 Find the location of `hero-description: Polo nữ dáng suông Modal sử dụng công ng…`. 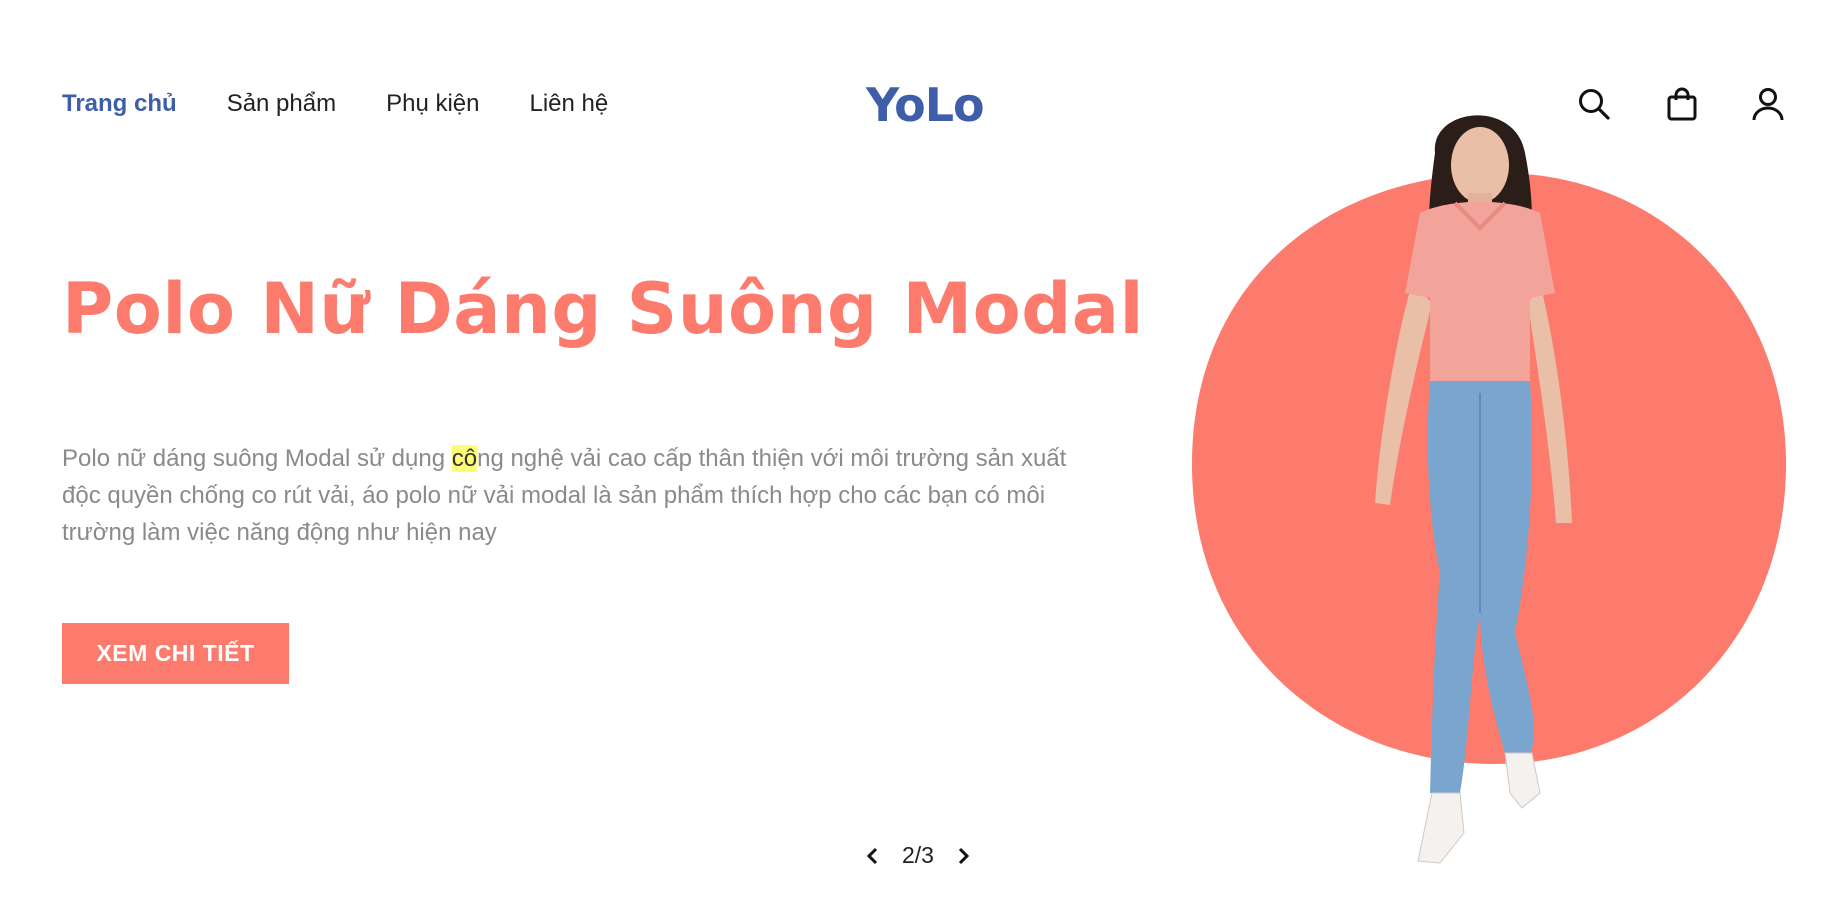

hero-description: Polo nữ dáng suông Modal sử dụng công ng… is located at coordinates (572, 495).